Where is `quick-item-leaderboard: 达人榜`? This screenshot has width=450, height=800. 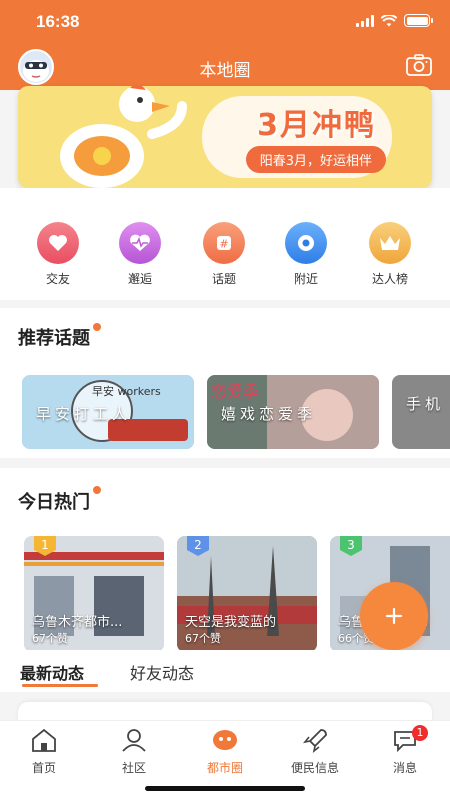 quick-item-leaderboard: 达人榜 is located at coordinates (390, 254).